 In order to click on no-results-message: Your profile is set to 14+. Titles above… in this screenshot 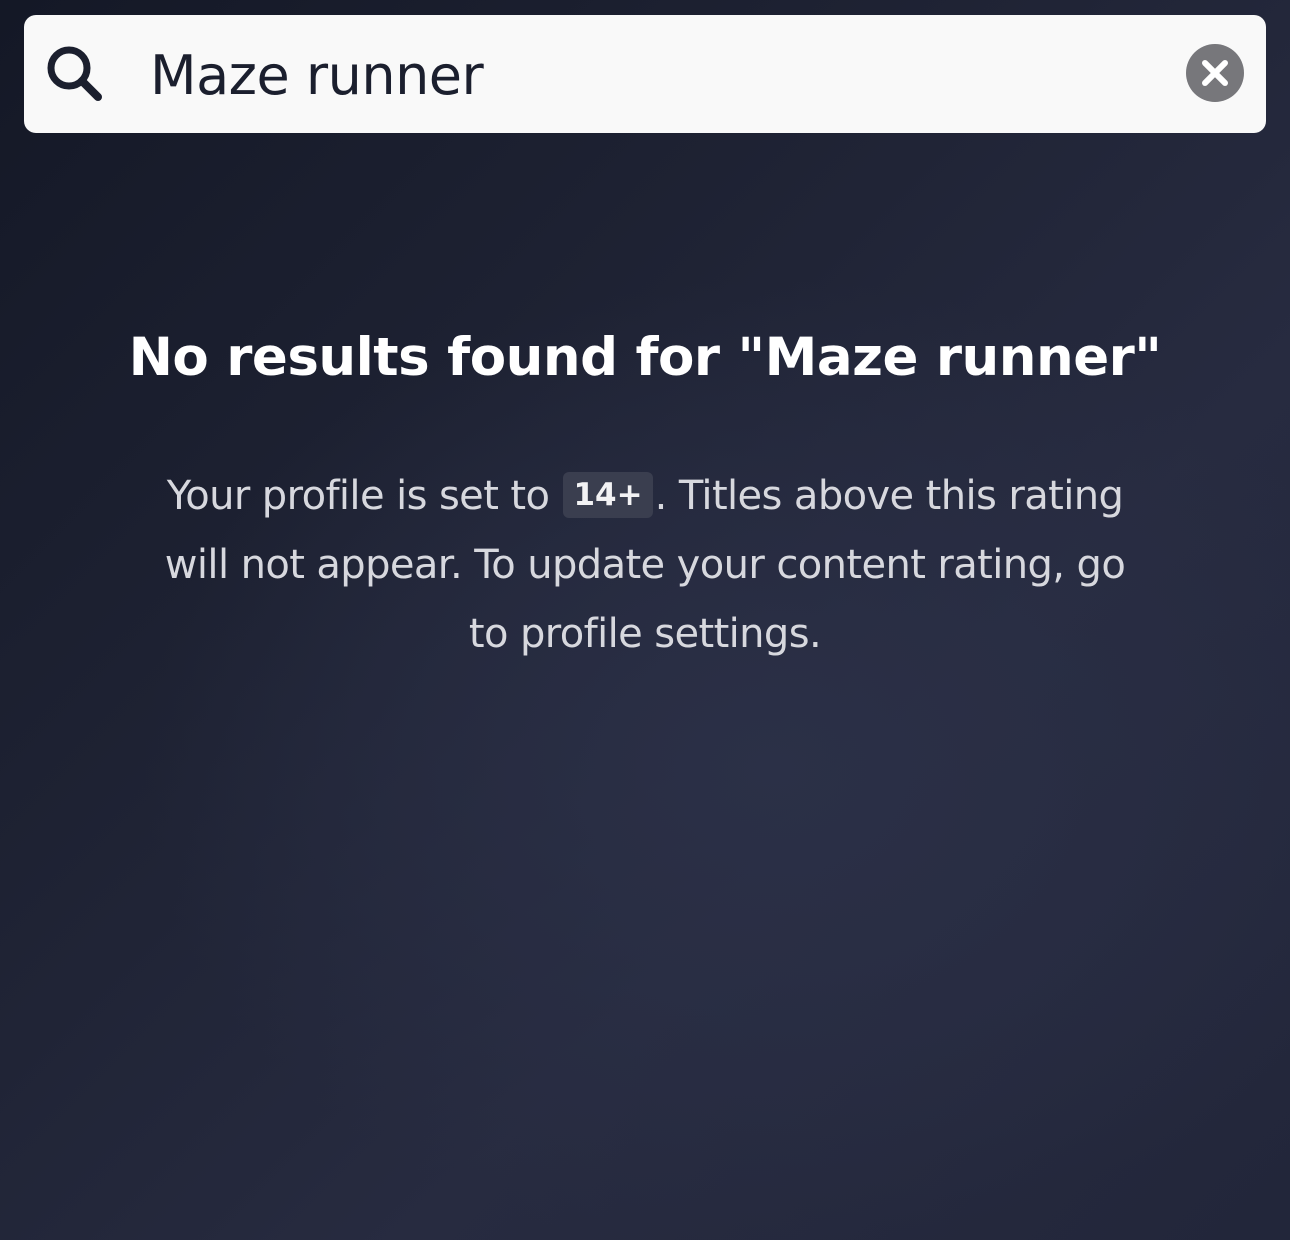, I will do `click(645, 565)`.